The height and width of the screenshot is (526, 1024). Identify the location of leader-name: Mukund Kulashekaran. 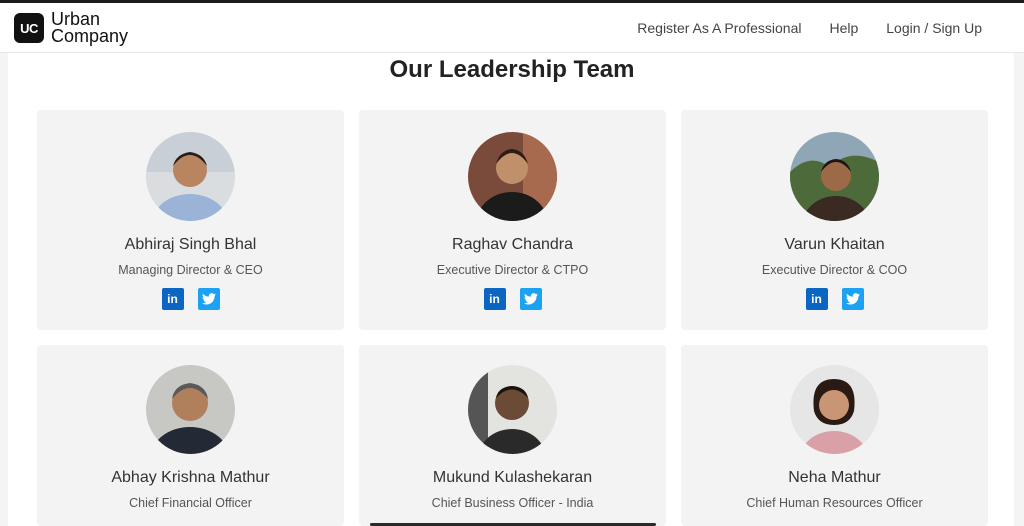
(512, 477).